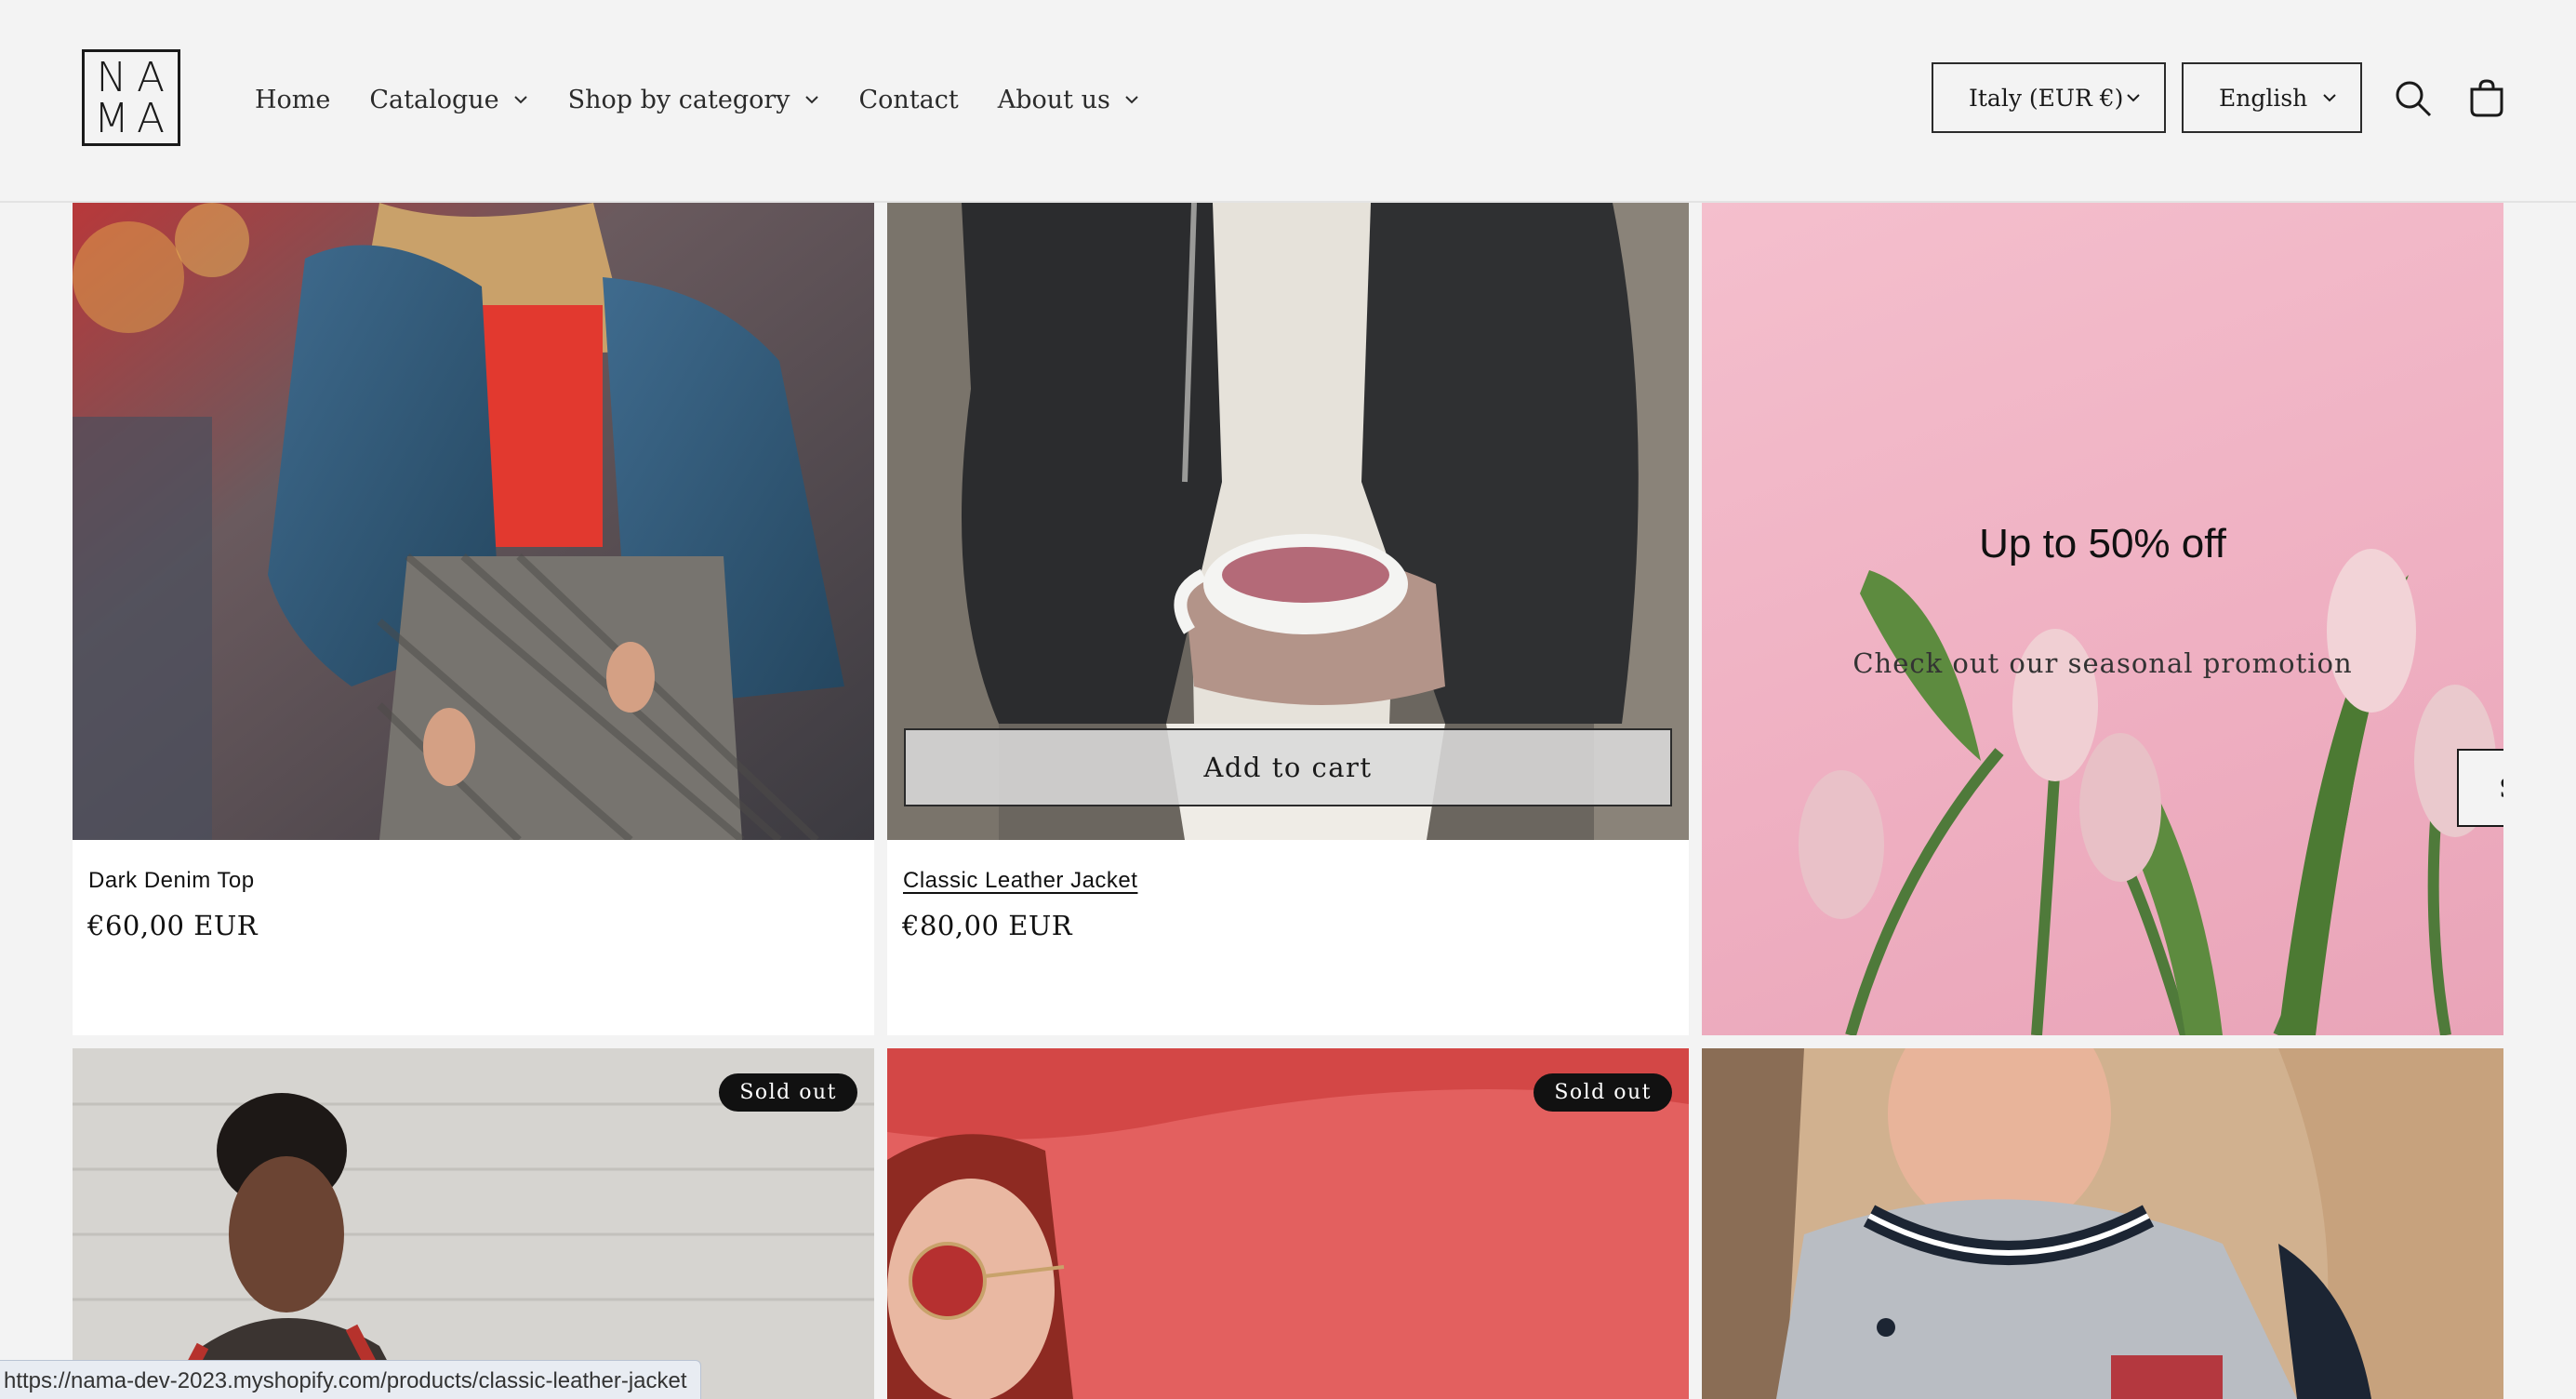 This screenshot has width=2576, height=1399. I want to click on promo-title: Up to 50% off, so click(2102, 544).